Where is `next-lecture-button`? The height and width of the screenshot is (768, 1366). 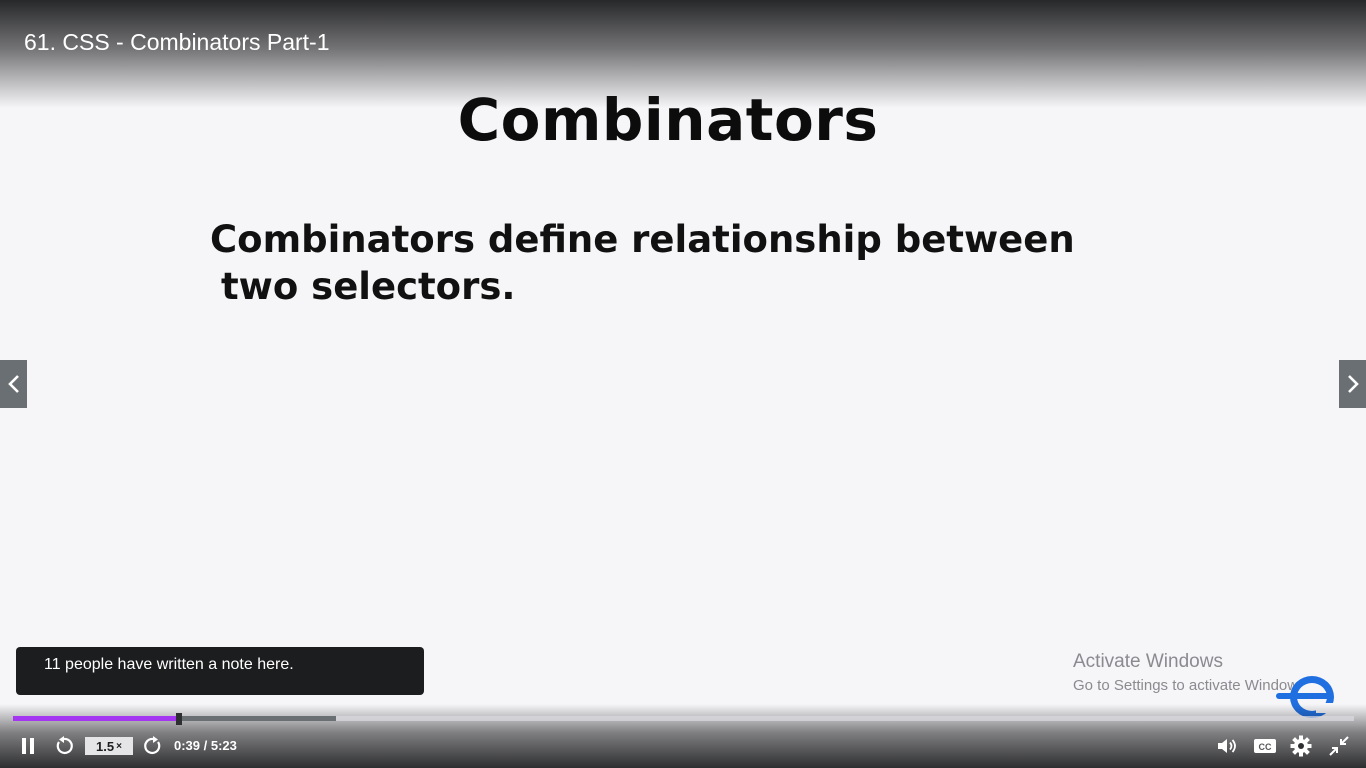 next-lecture-button is located at coordinates (1352, 384).